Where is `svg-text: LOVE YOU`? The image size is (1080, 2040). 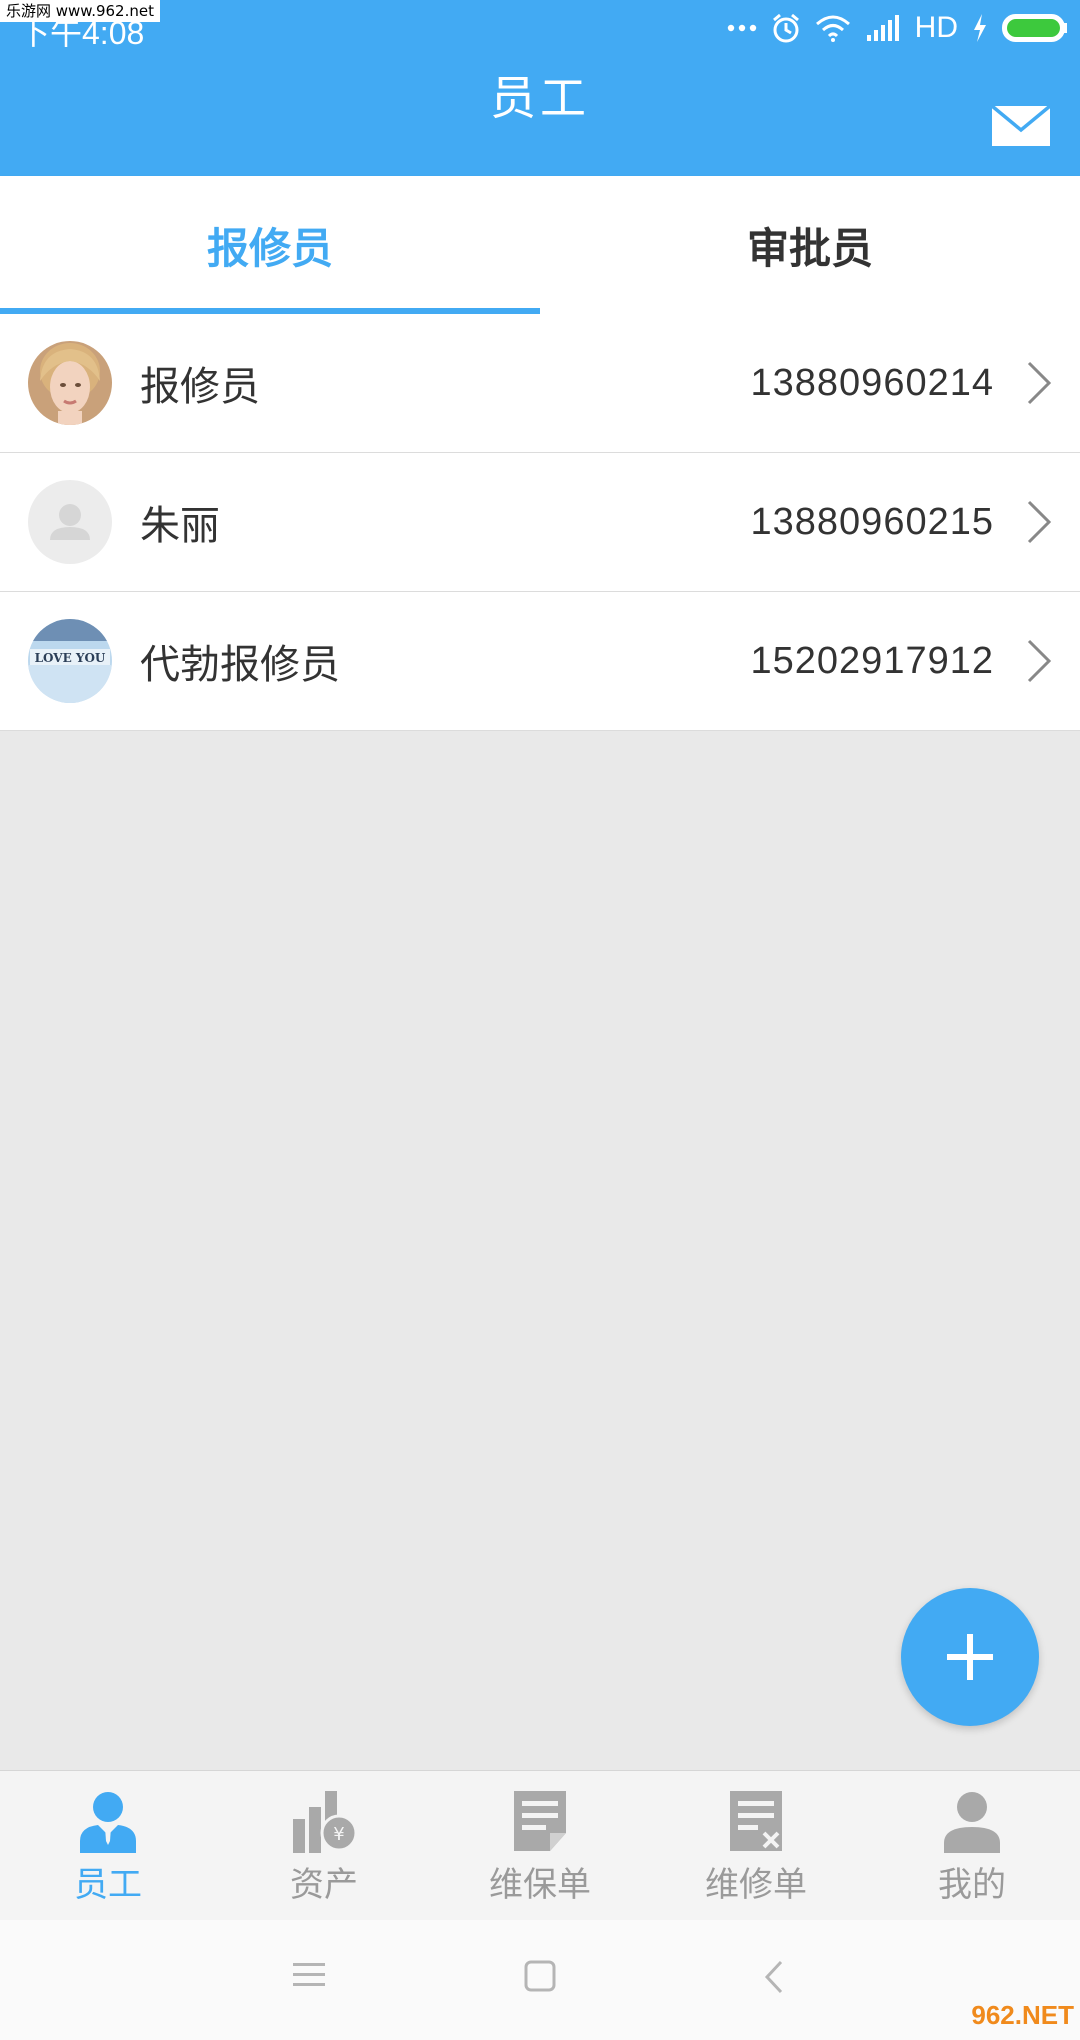 svg-text: LOVE YOU is located at coordinates (70, 658).